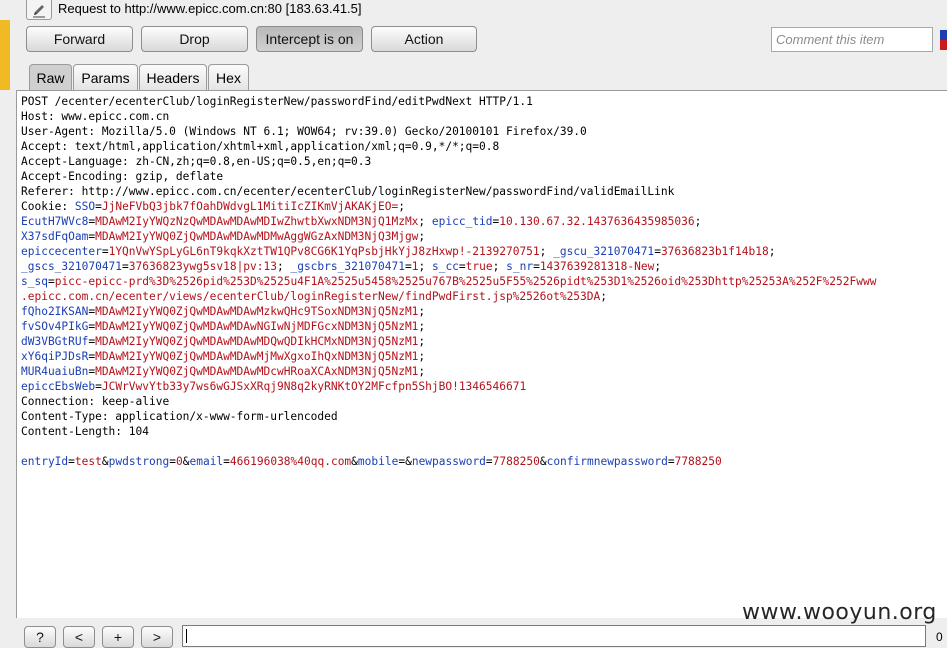 The width and height of the screenshot is (947, 648). What do you see at coordinates (179, 461) in the screenshot?
I see `param-value: 0` at bounding box center [179, 461].